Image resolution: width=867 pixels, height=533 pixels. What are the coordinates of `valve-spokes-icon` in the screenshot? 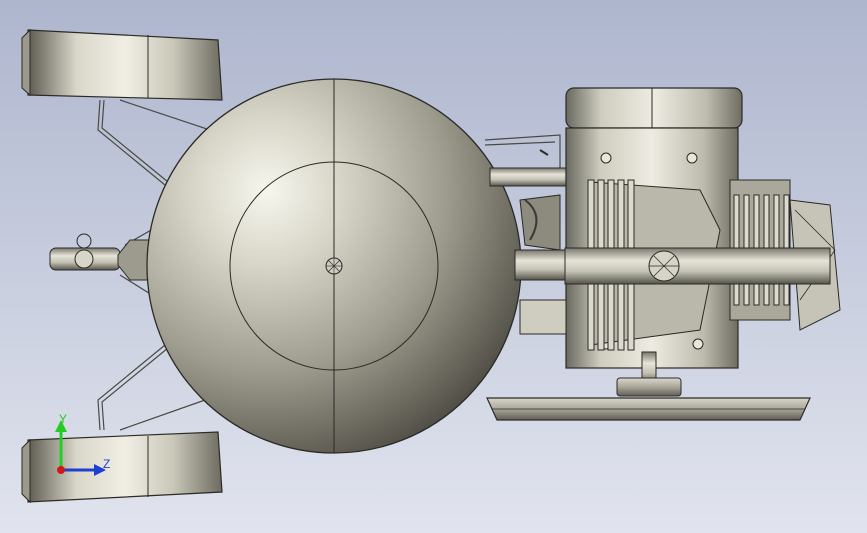 It's located at (334, 266).